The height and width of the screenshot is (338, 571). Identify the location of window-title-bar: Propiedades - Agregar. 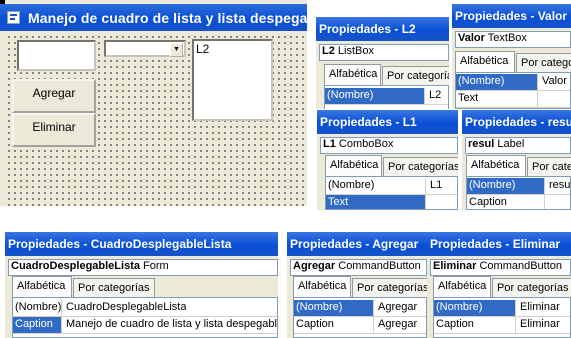
(357, 244).